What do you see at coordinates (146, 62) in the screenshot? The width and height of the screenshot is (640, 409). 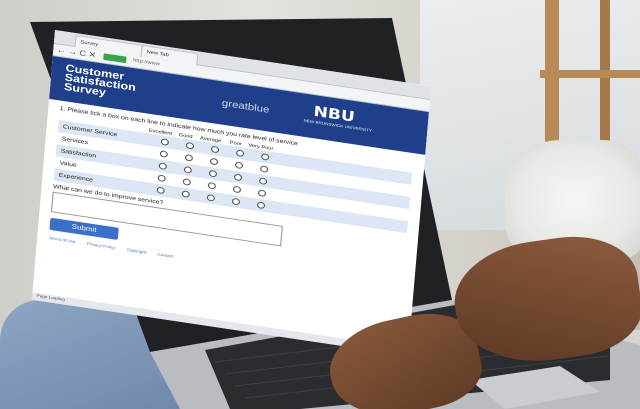 I see `address-url: http://www` at bounding box center [146, 62].